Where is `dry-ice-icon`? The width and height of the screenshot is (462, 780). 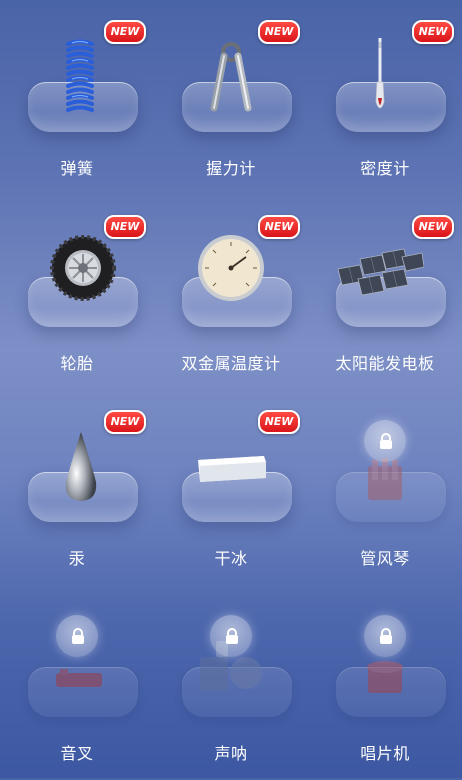 dry-ice-icon is located at coordinates (232, 469).